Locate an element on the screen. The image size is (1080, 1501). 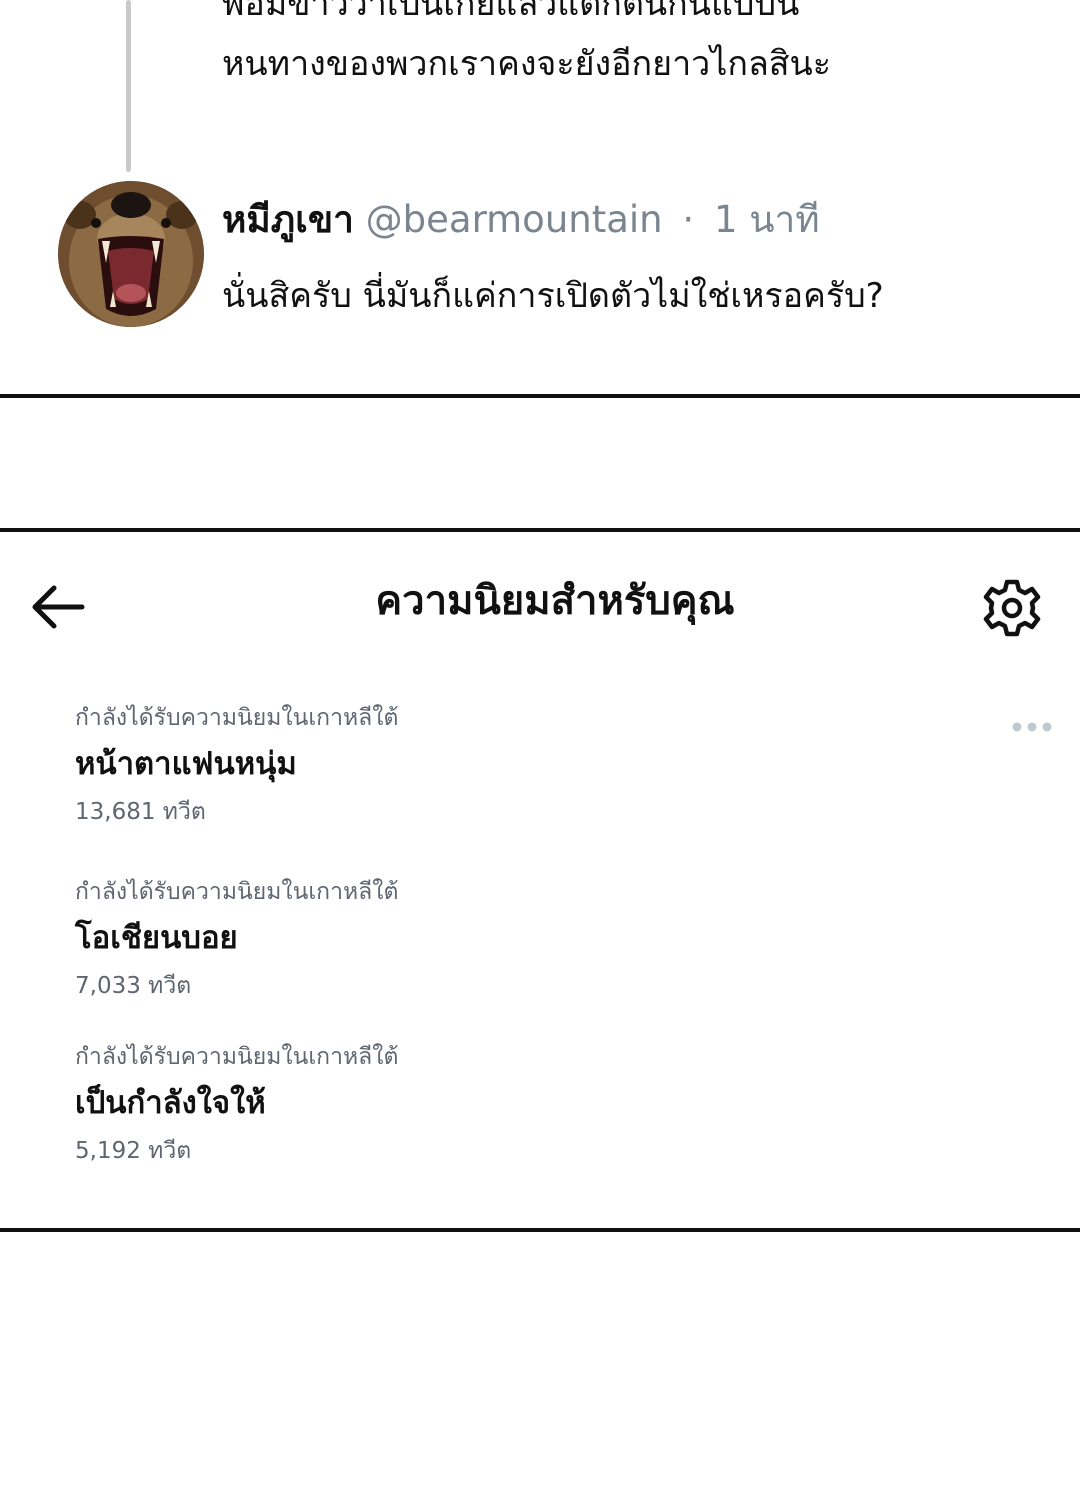
tweet-header: หมีภูเขา @bearmountain · 1 นาที is located at coordinates (521, 220).